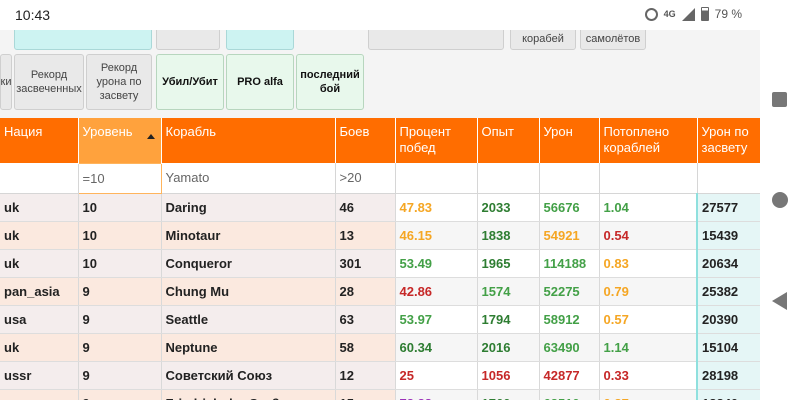 The image size is (800, 400). Describe the element at coordinates (728, 347) in the screenshot. I see `spot-damage-cell: 15104` at that location.